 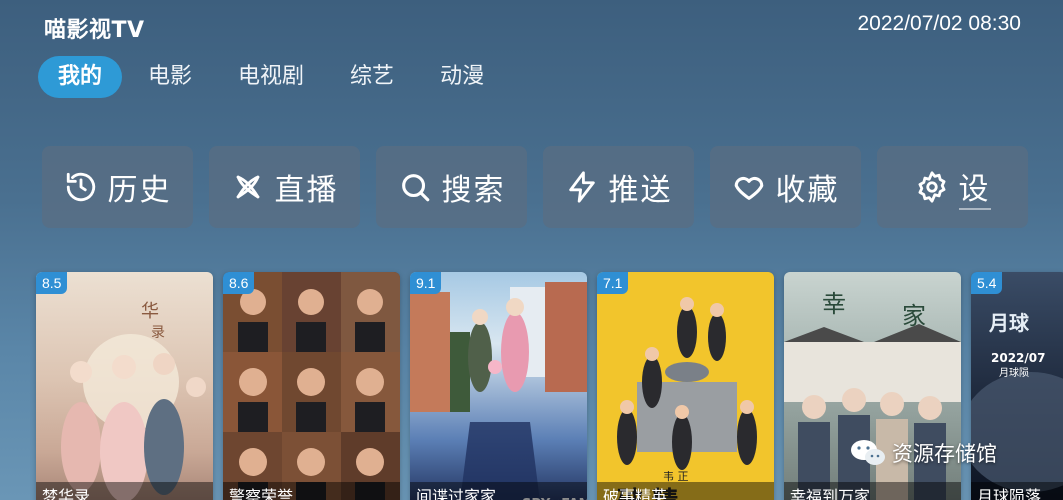 I want to click on settings-label: 设, so click(x=974, y=187).